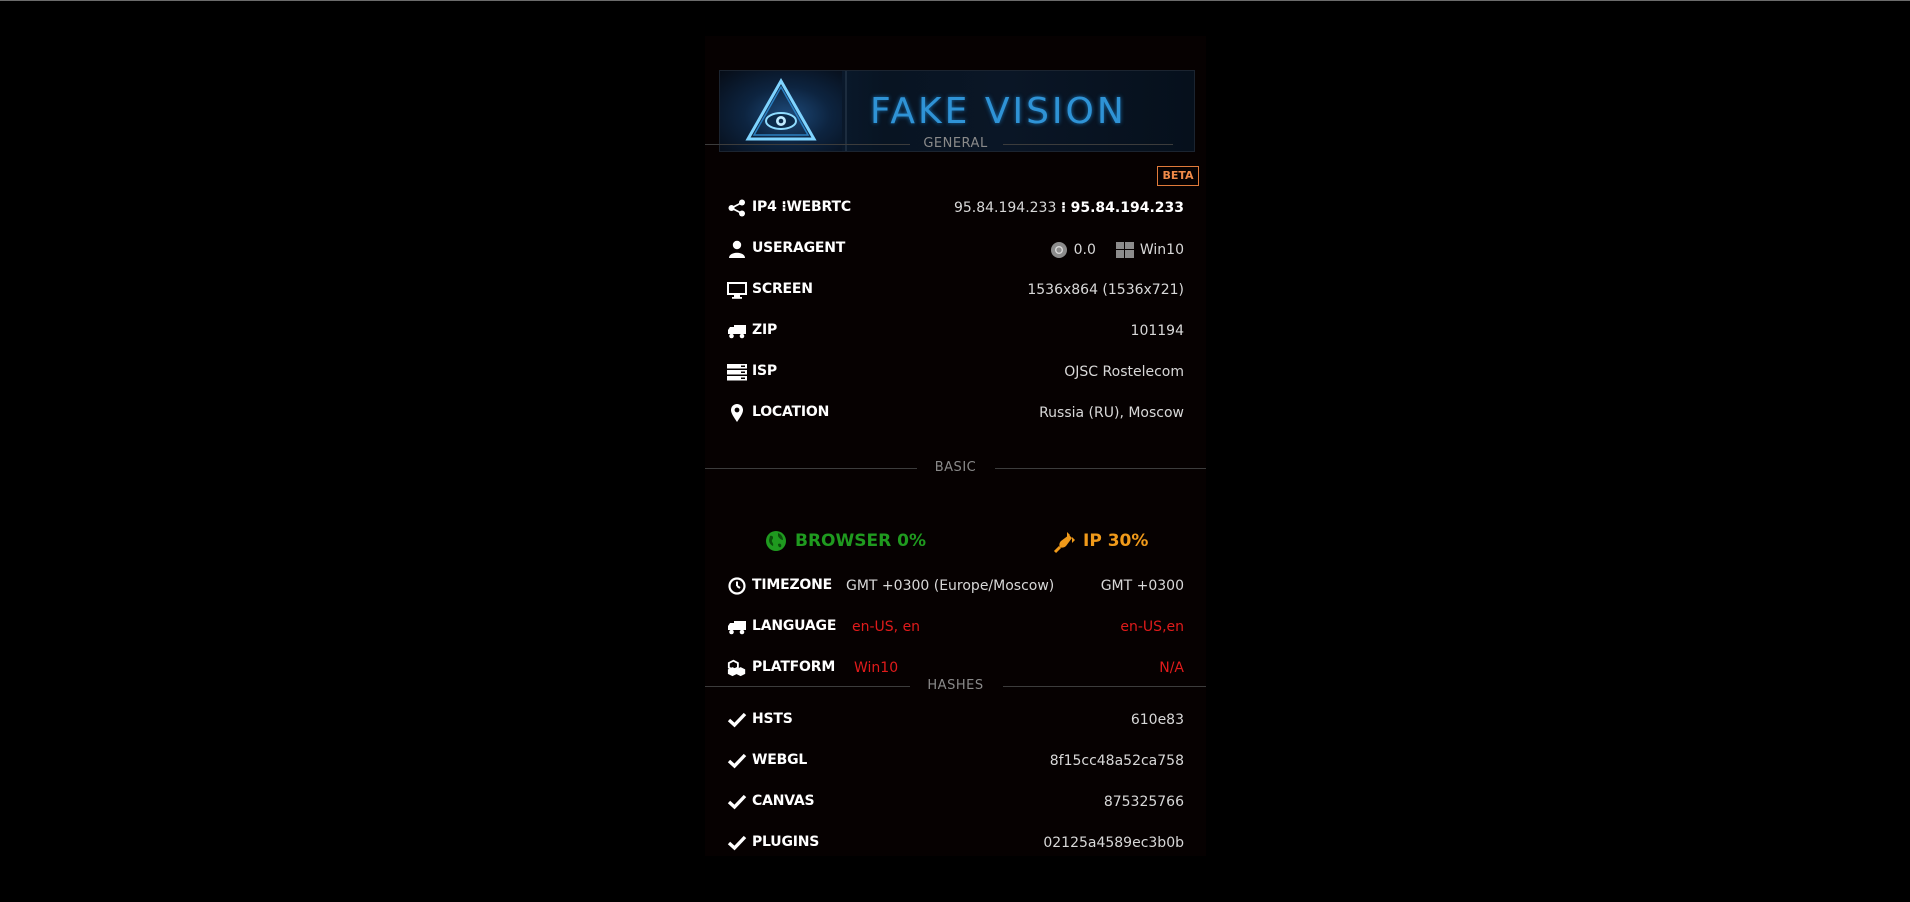  Describe the element at coordinates (1116, 761) in the screenshot. I see `row-value: 8f15cc48a52ca758` at that location.